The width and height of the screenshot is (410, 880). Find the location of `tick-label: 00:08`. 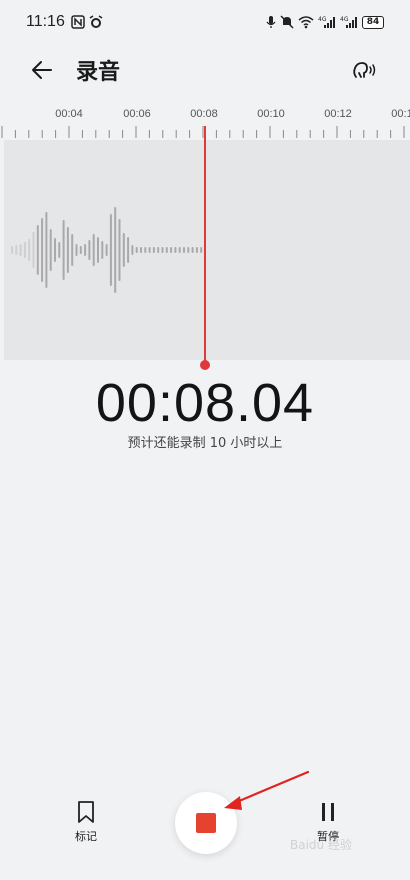

tick-label: 00:08 is located at coordinates (204, 114).